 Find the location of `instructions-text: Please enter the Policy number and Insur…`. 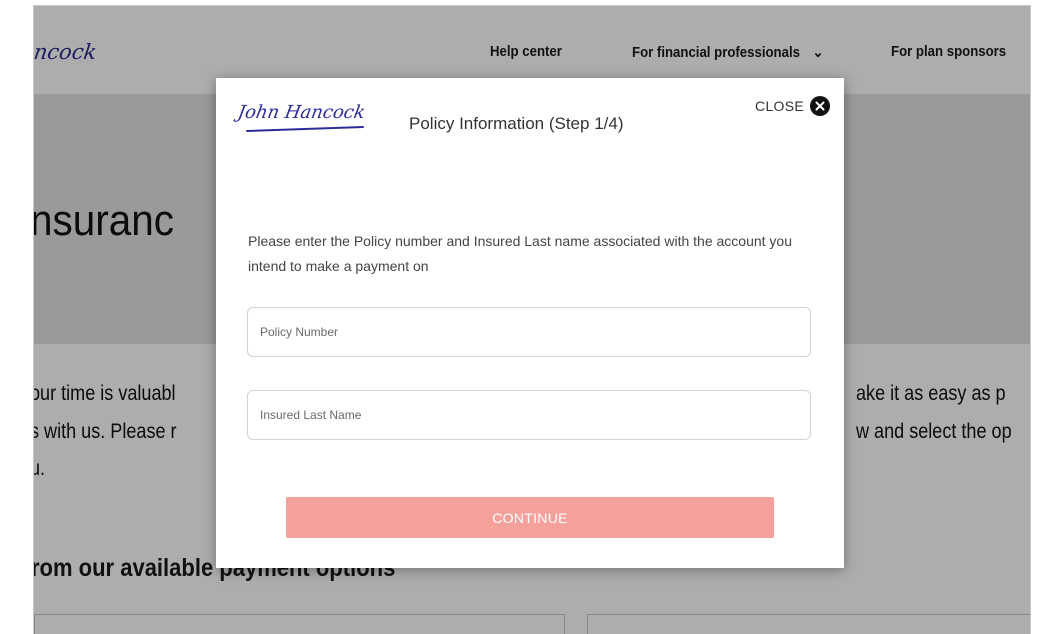

instructions-text: Please enter the Policy number and Insur… is located at coordinates (520, 253).